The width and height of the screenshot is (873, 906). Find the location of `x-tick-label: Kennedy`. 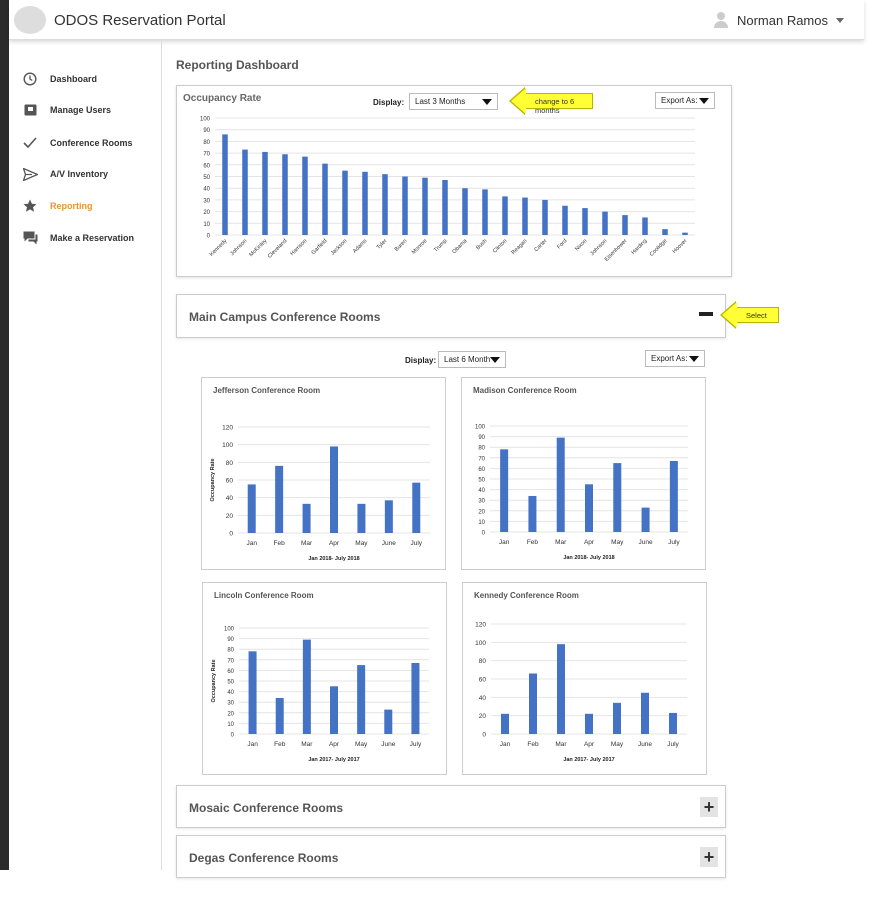

x-tick-label: Kennedy is located at coordinates (219, 248).